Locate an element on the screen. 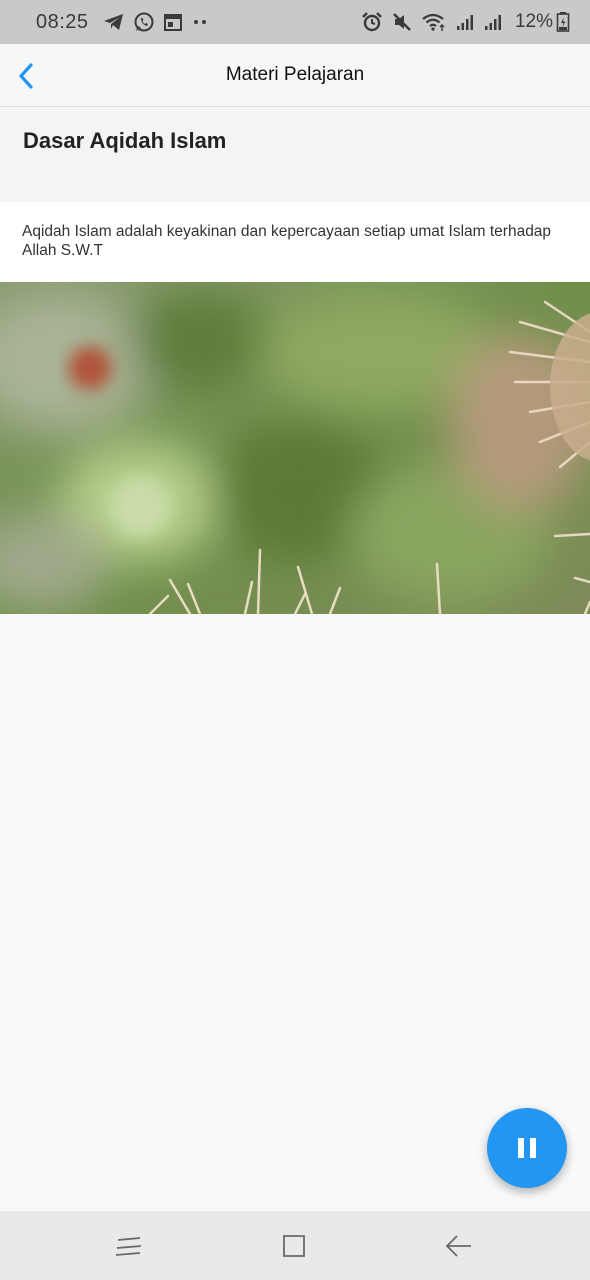 Image resolution: width=590 pixels, height=1280 pixels. system-nav-bar is located at coordinates (295, 1245).